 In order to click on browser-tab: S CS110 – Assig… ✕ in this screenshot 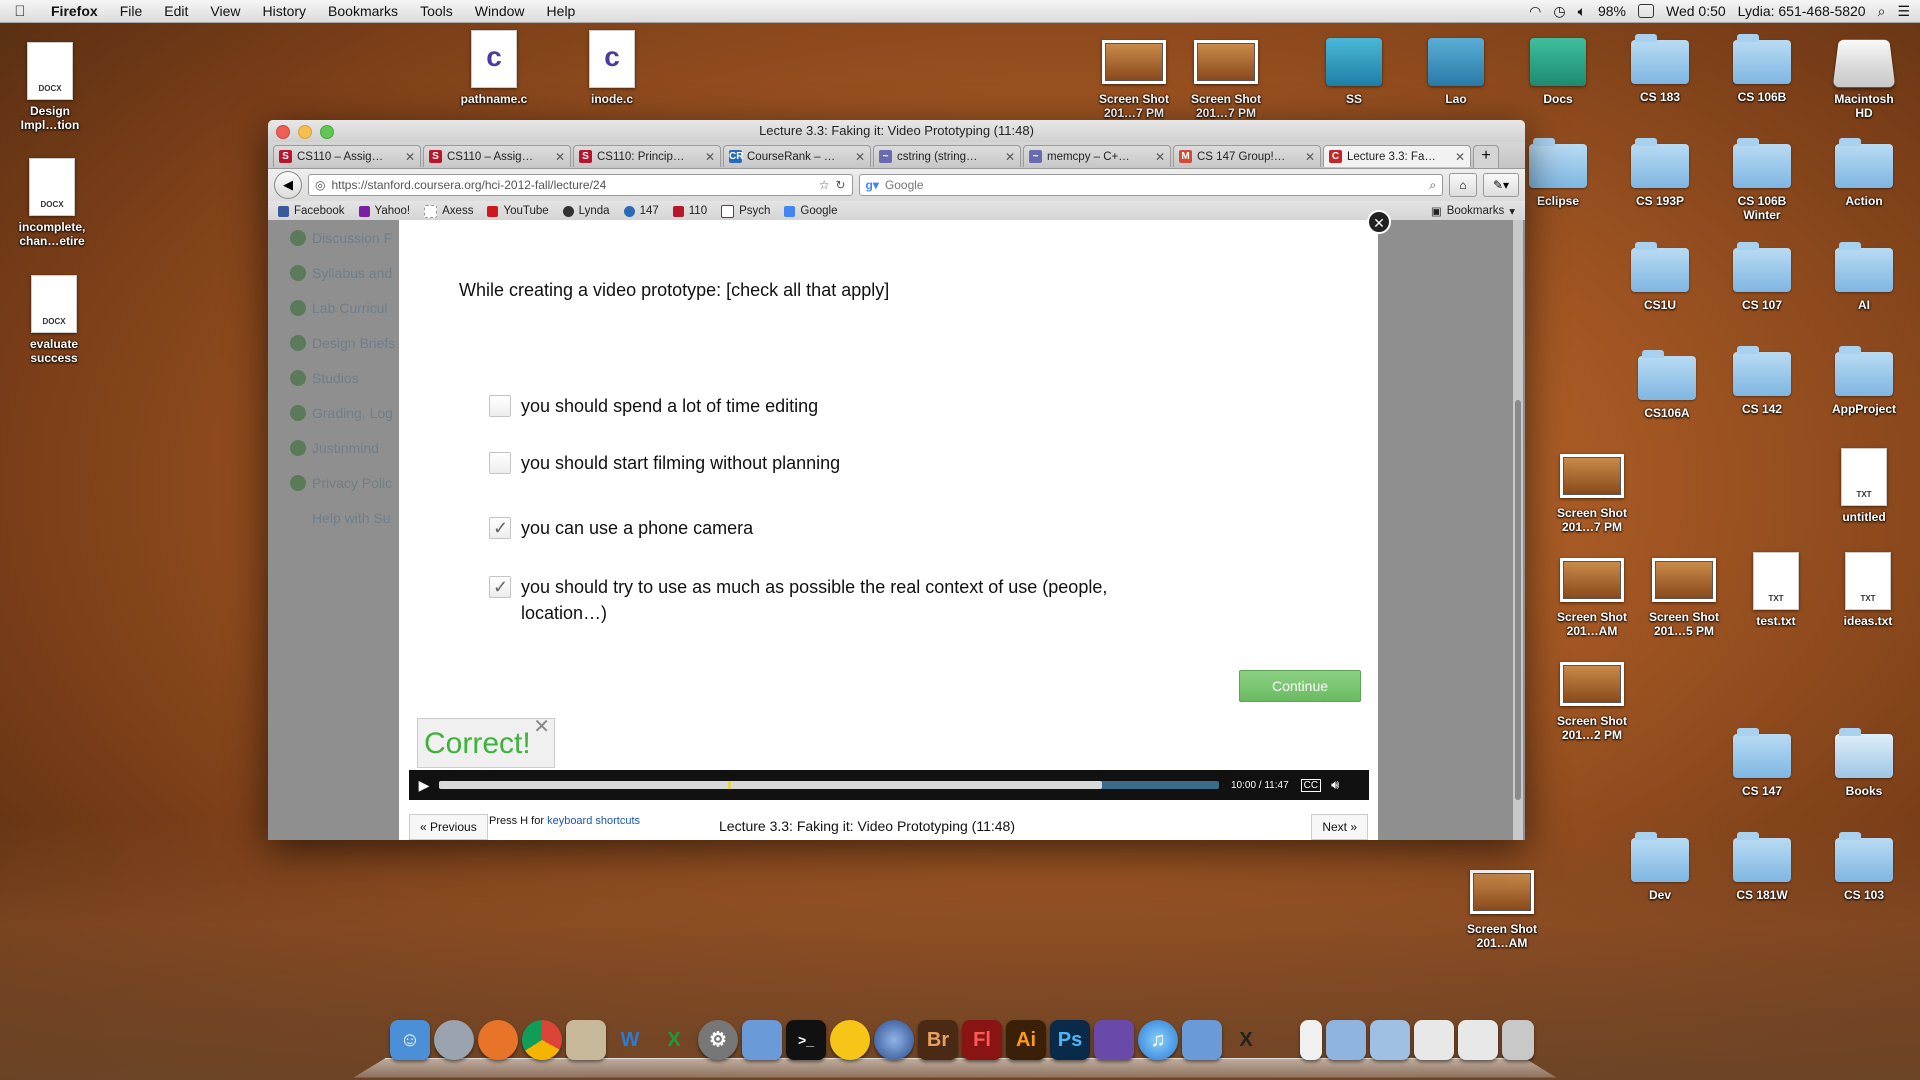, I will do `click(497, 156)`.